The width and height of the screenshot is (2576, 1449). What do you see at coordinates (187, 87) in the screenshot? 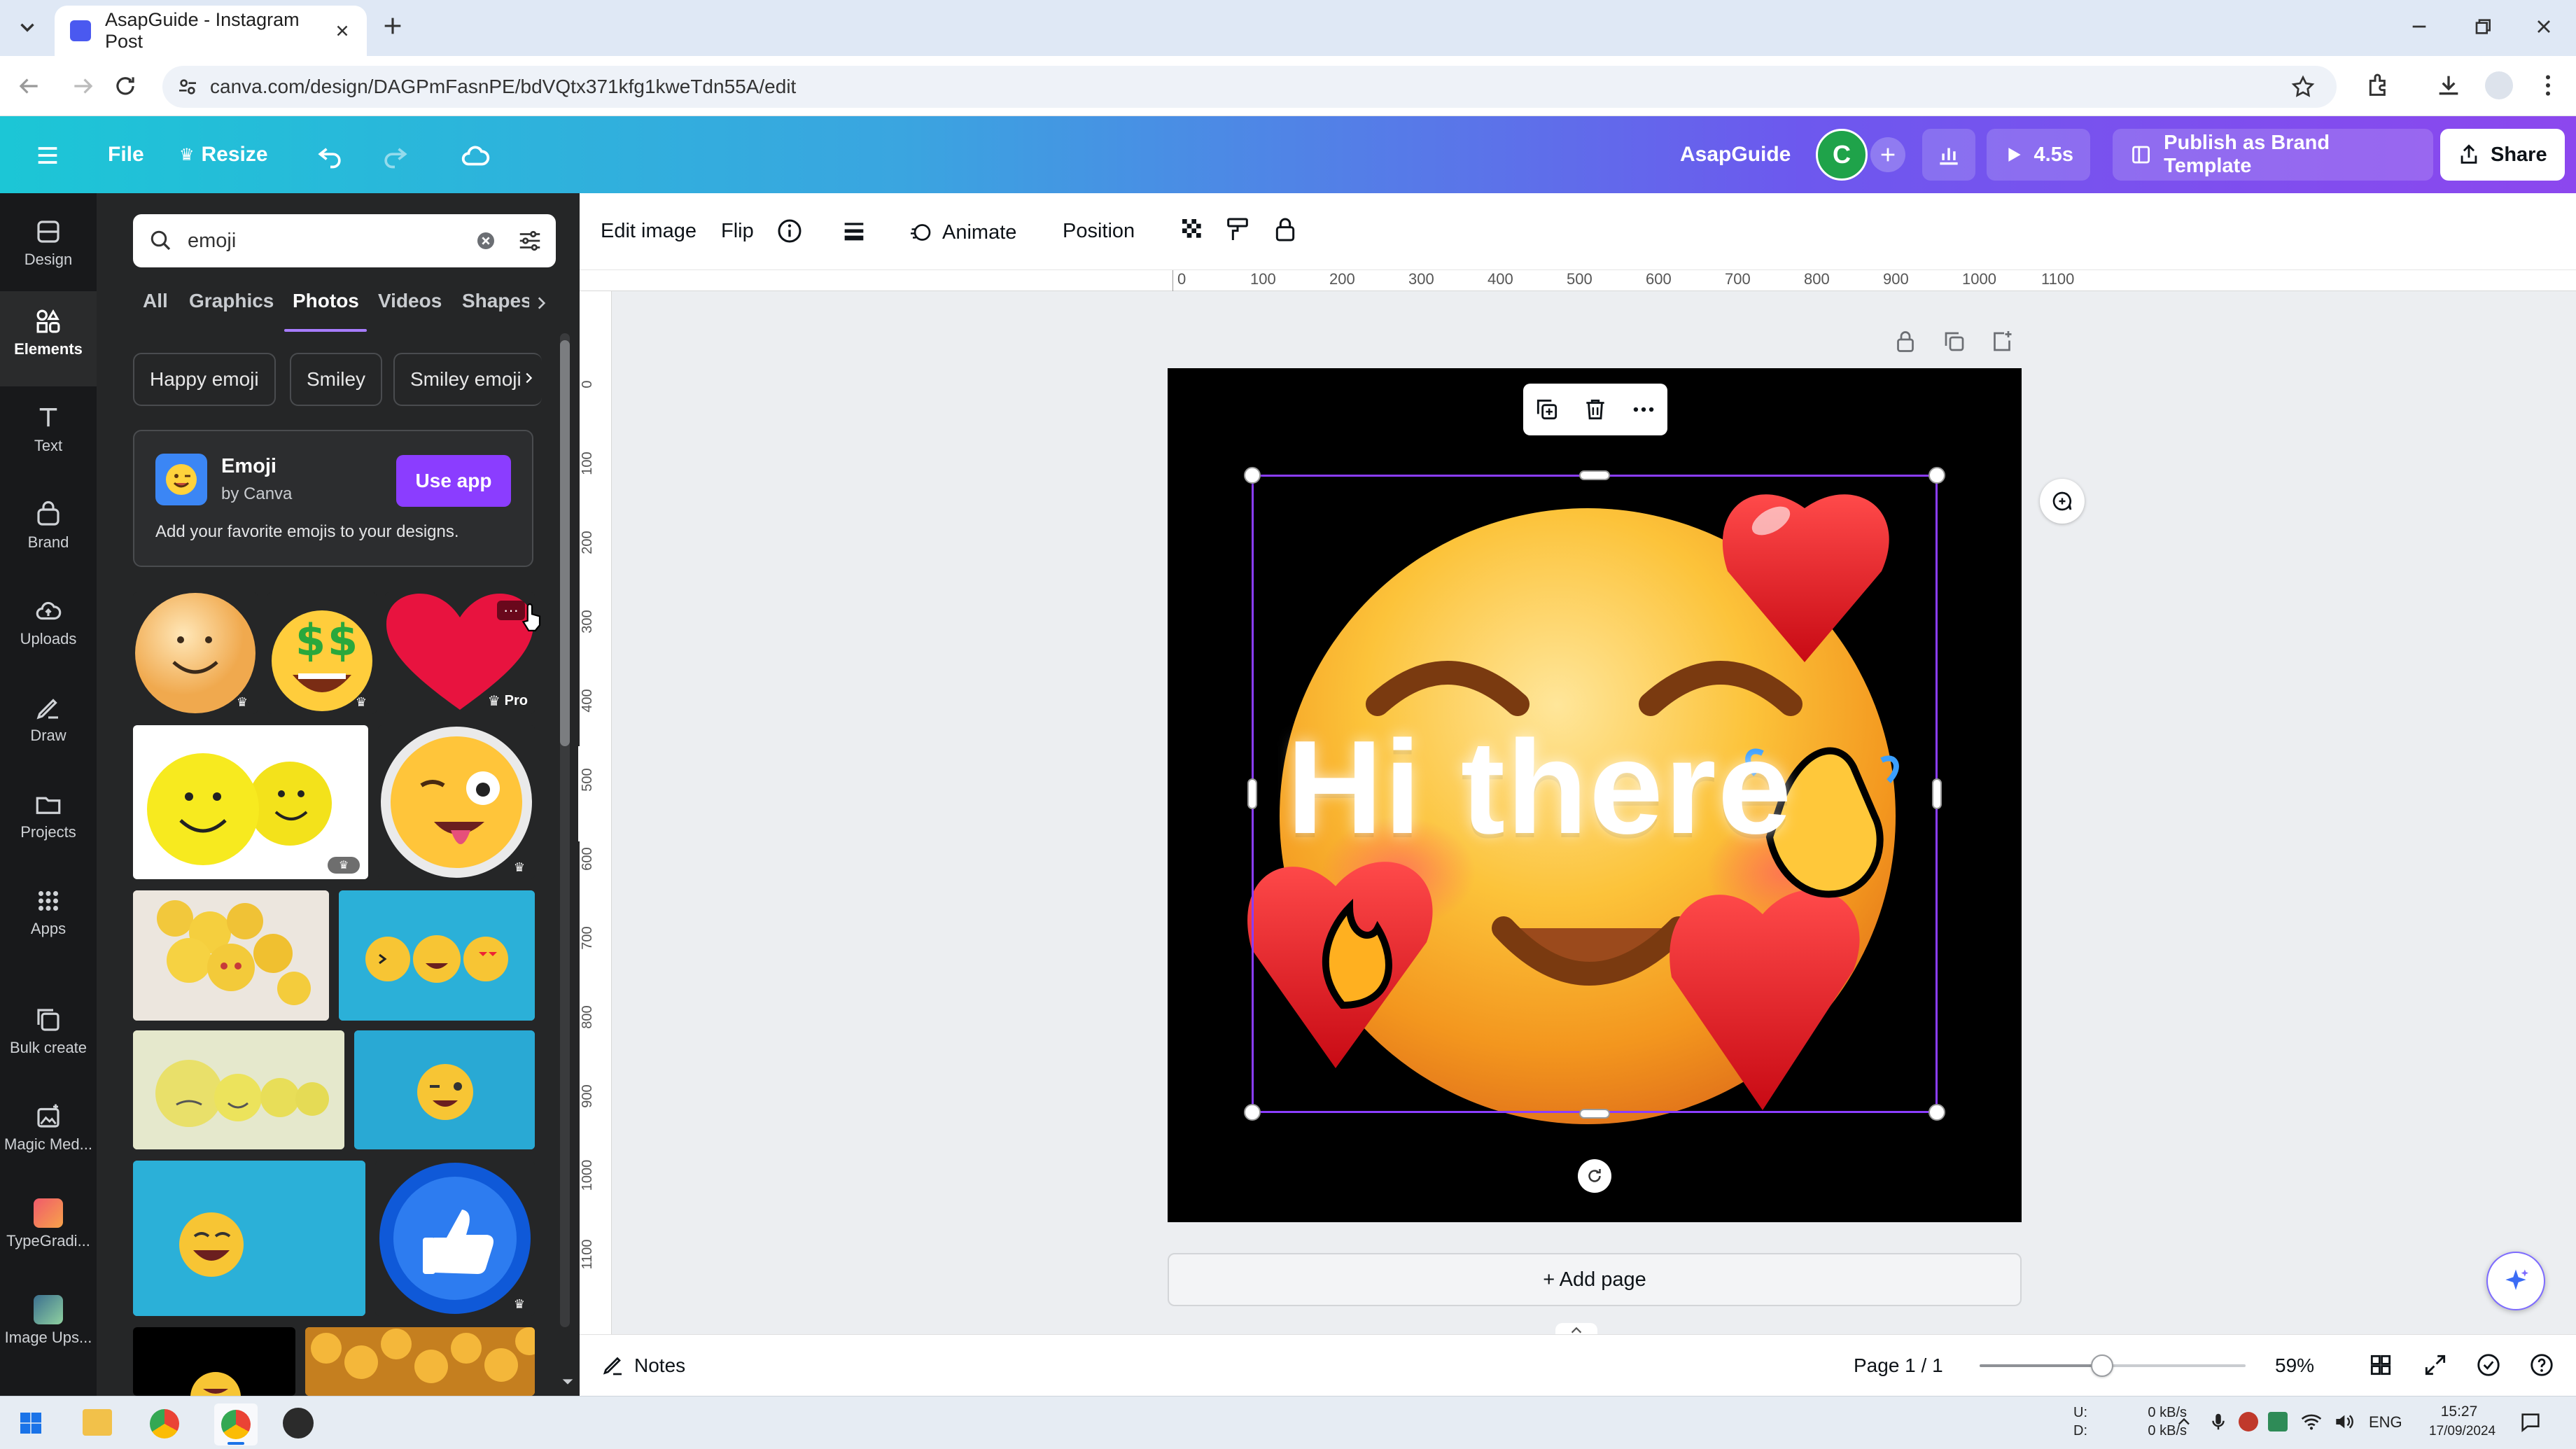
I see `site-info-icon` at bounding box center [187, 87].